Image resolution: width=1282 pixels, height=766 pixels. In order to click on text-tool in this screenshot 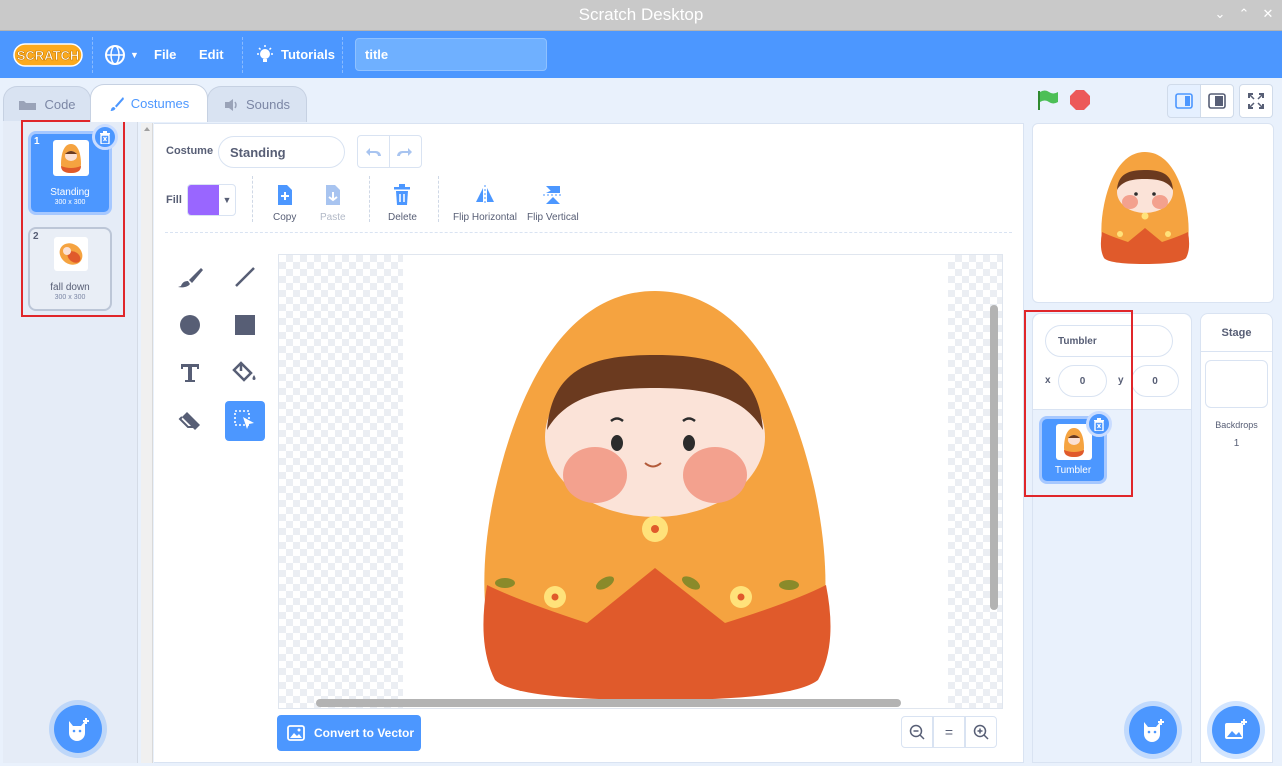, I will do `click(190, 373)`.